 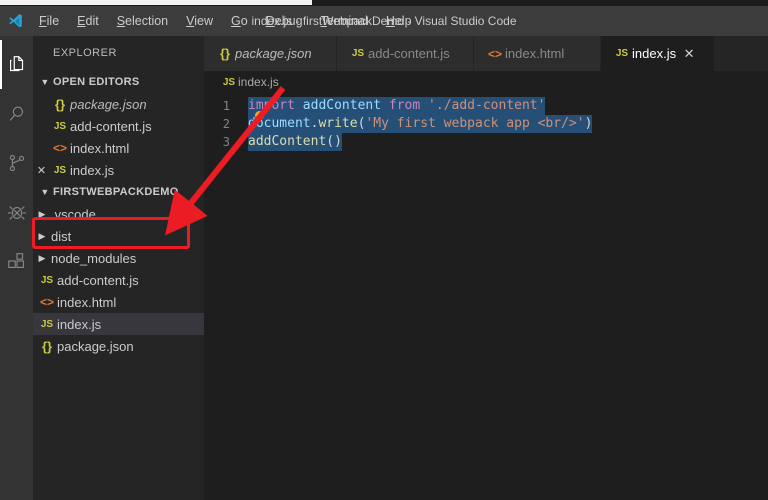 What do you see at coordinates (258, 82) in the screenshot?
I see `breadcrumb-label: index.js` at bounding box center [258, 82].